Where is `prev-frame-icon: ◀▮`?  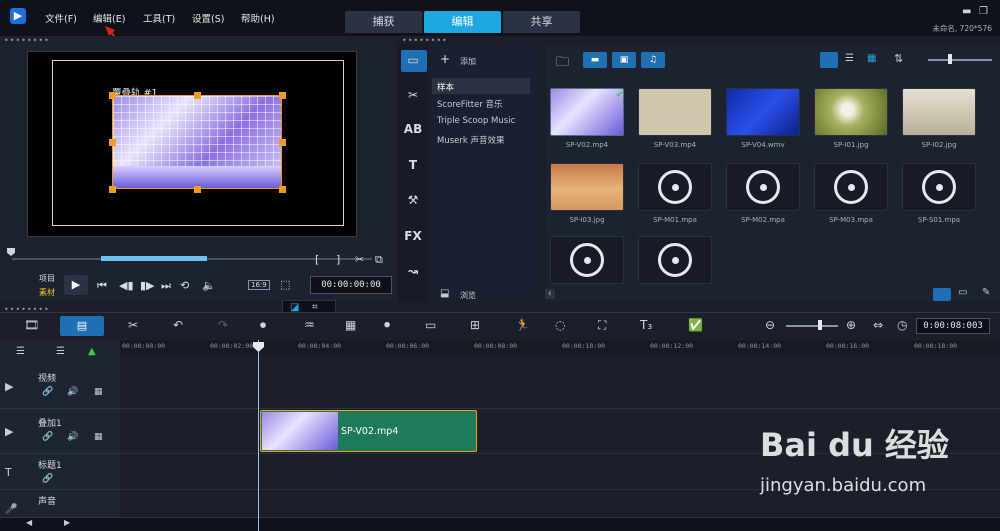 prev-frame-icon: ◀▮ is located at coordinates (126, 285).